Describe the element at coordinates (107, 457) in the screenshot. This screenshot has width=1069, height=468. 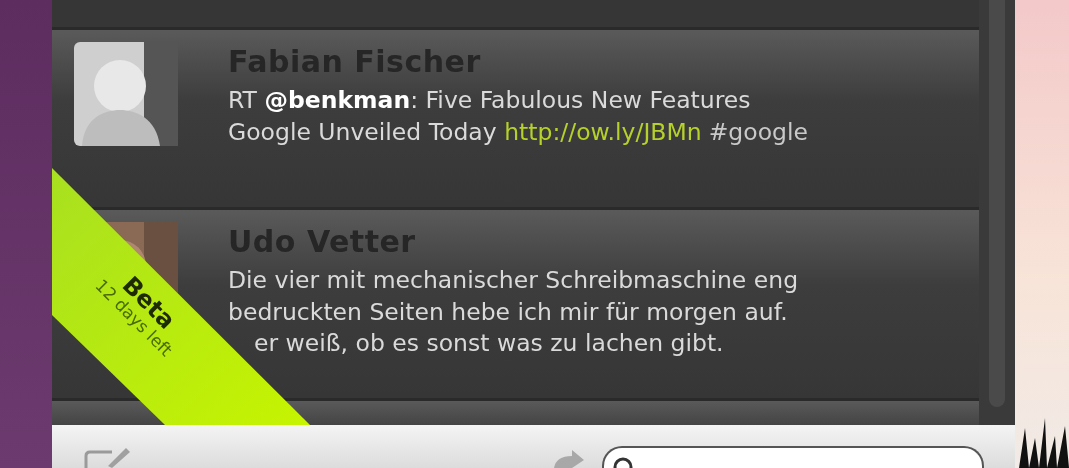
I see `compose-icon` at that location.